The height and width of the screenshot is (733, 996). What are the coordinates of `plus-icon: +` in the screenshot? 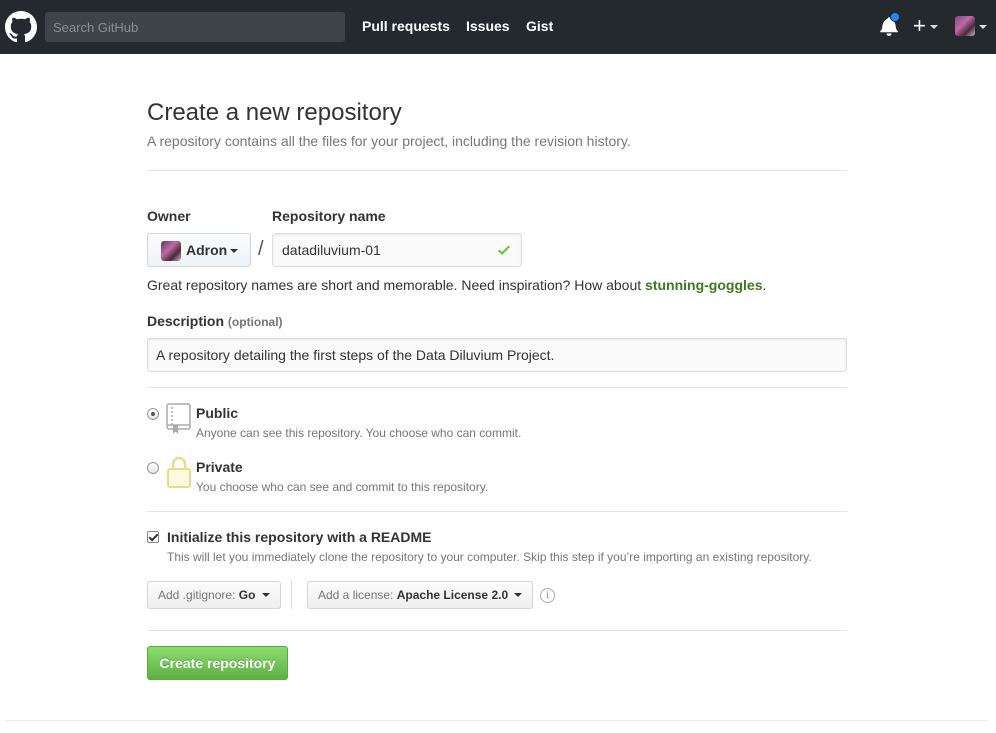 It's located at (919, 26).